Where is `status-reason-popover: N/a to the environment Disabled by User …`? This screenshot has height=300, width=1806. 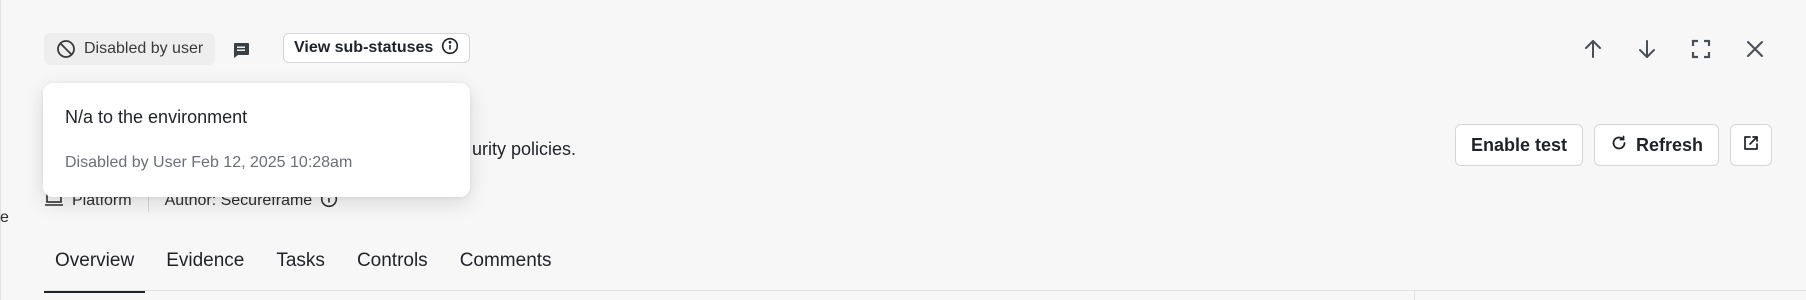
status-reason-popover: N/a to the environment Disabled by User … is located at coordinates (256, 140).